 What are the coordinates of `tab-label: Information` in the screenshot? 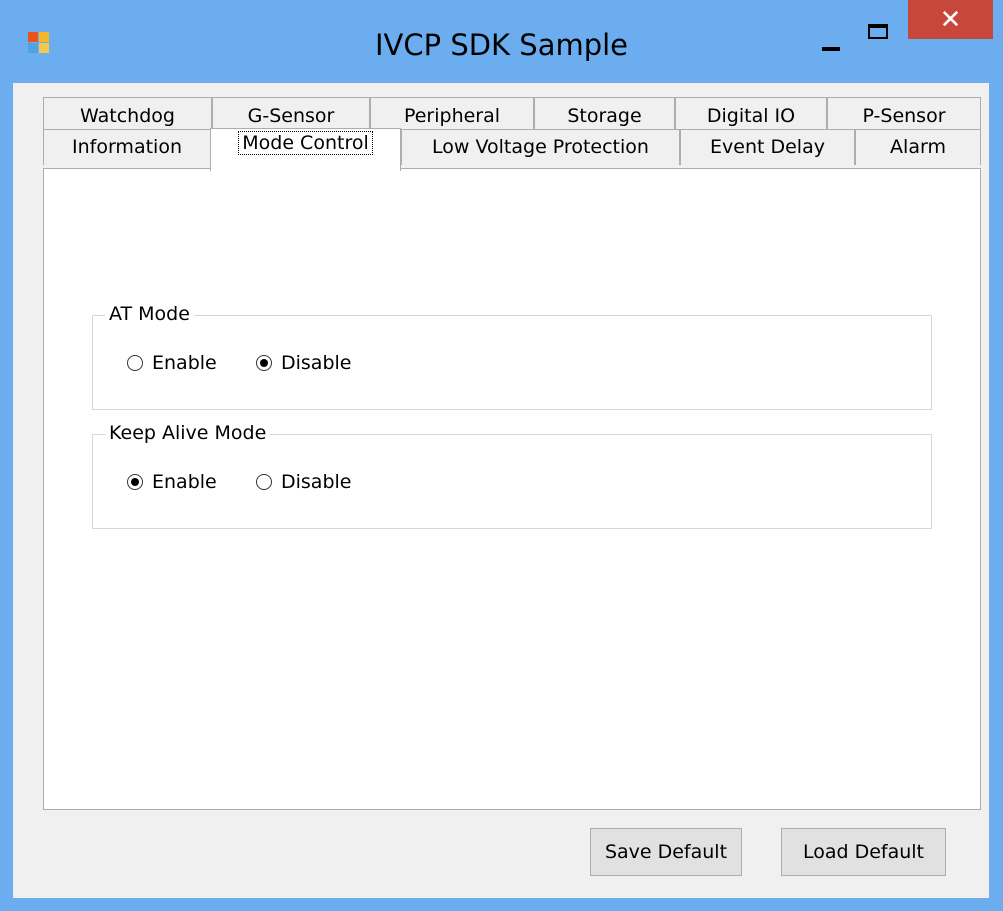 It's located at (127, 147).